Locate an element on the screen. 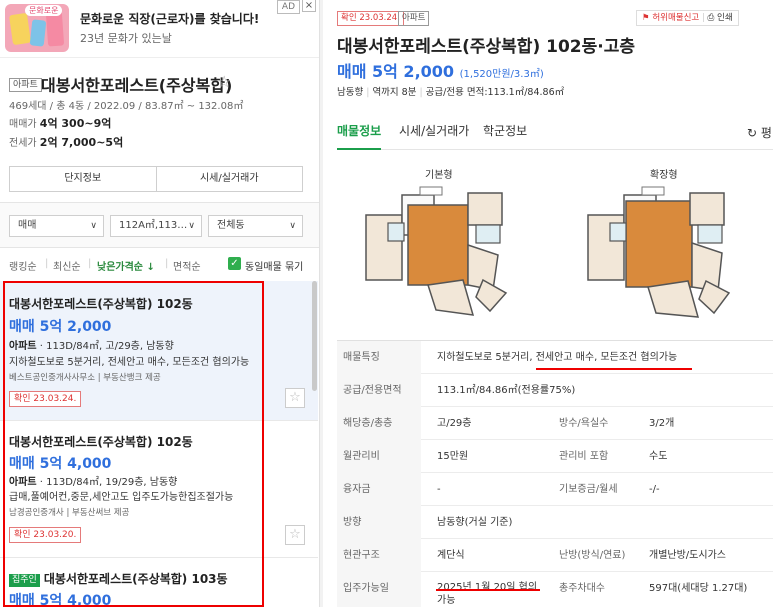 This screenshot has width=773, height=607. floorplan-extended-label: 확장형 is located at coordinates (664, 175).